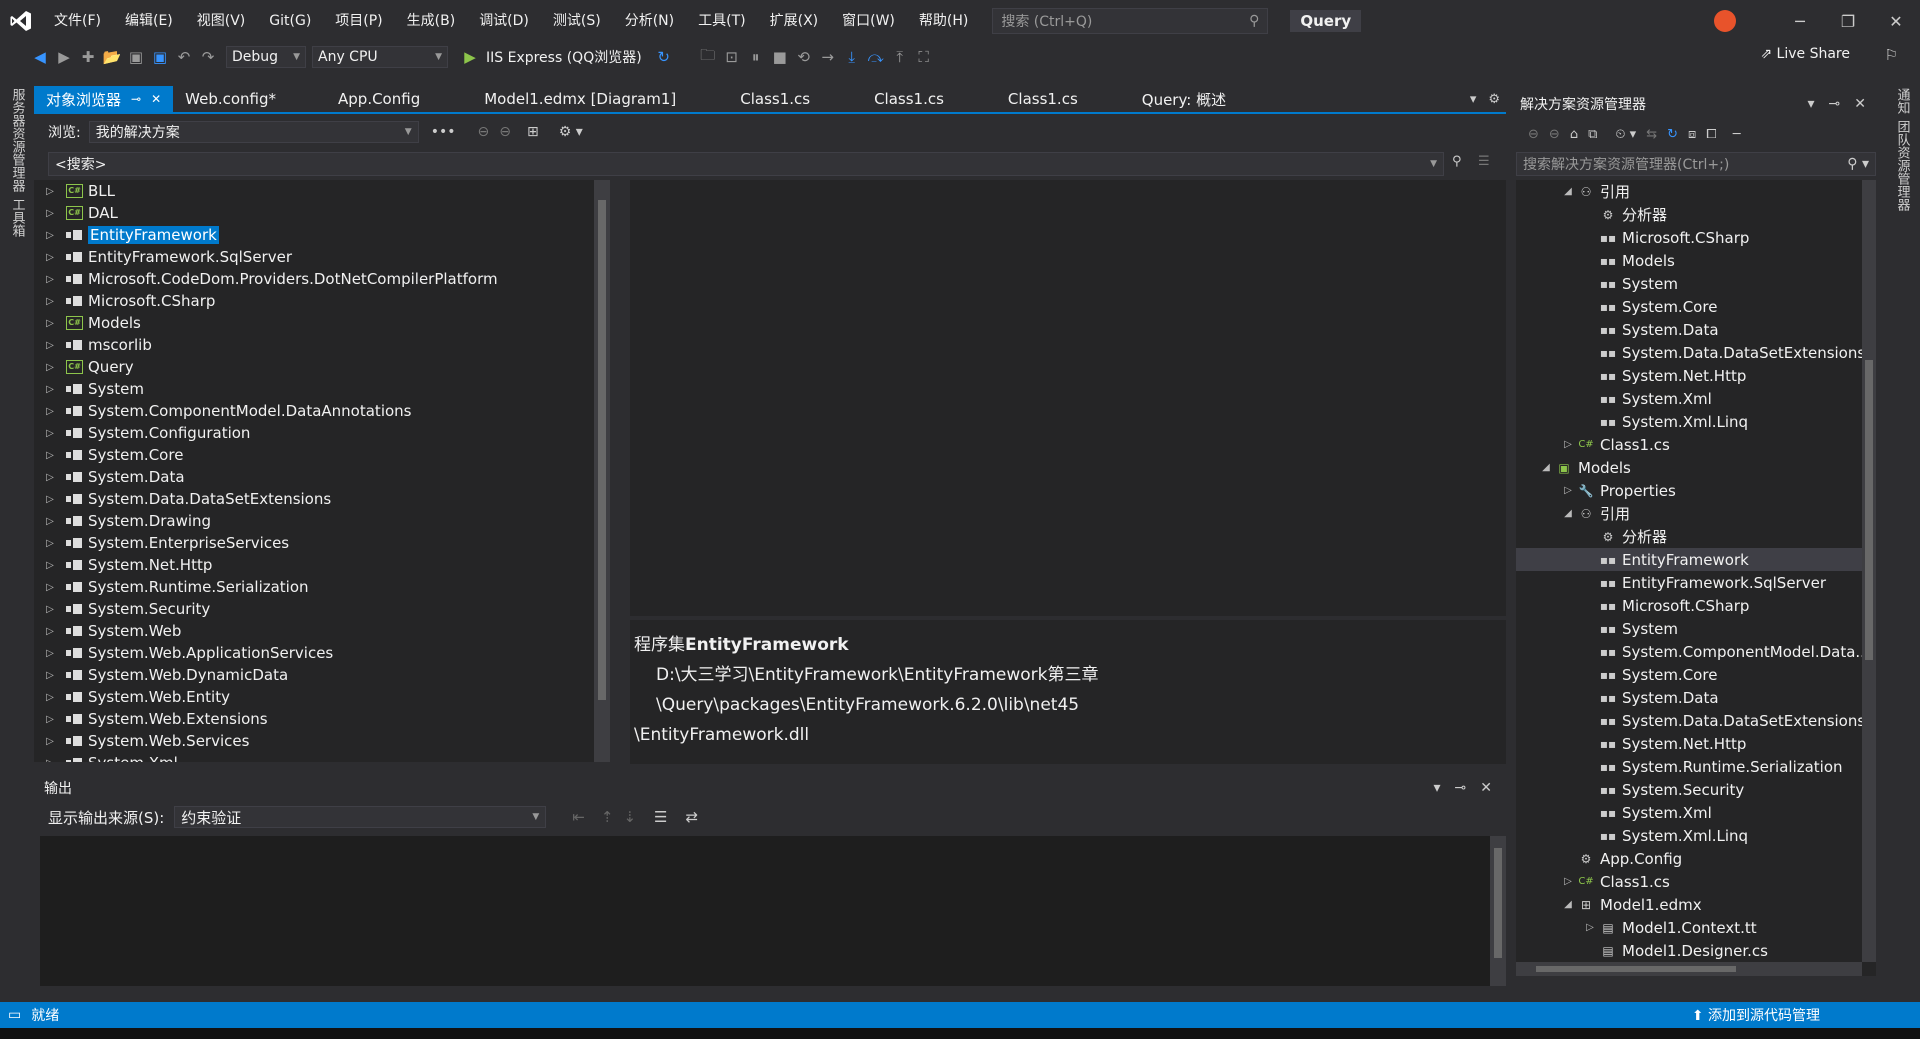  Describe the element at coordinates (1696, 881) in the screenshot. I see `solution-item: ▷ C# Class1.cs` at that location.